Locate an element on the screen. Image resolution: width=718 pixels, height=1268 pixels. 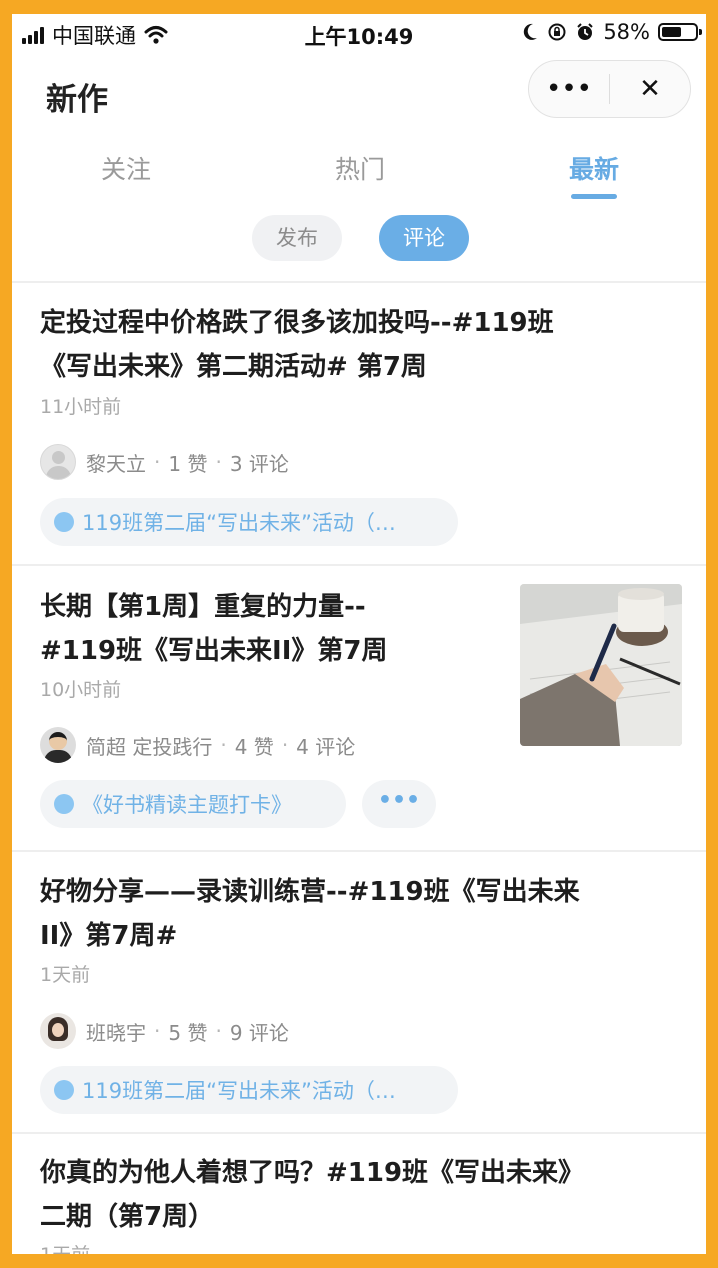
tab-bar: 关注 热门 最新 is located at coordinates (359, 180).